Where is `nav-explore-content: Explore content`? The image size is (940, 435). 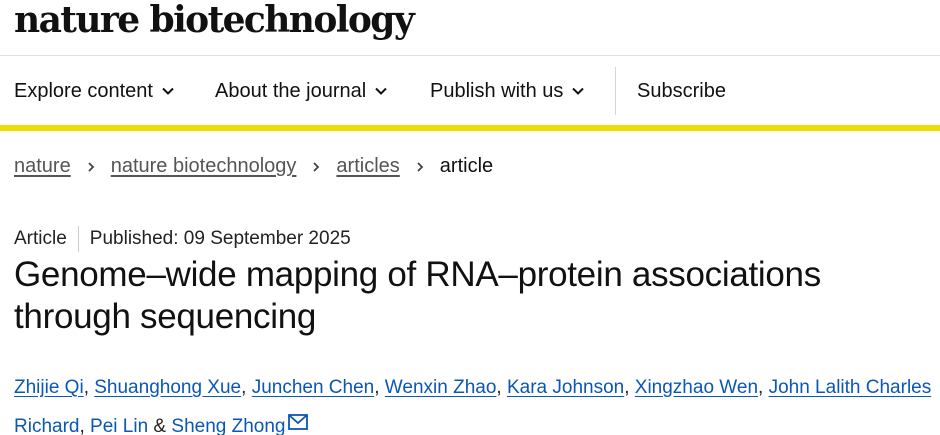
nav-explore-content: Explore content is located at coordinates (94, 91).